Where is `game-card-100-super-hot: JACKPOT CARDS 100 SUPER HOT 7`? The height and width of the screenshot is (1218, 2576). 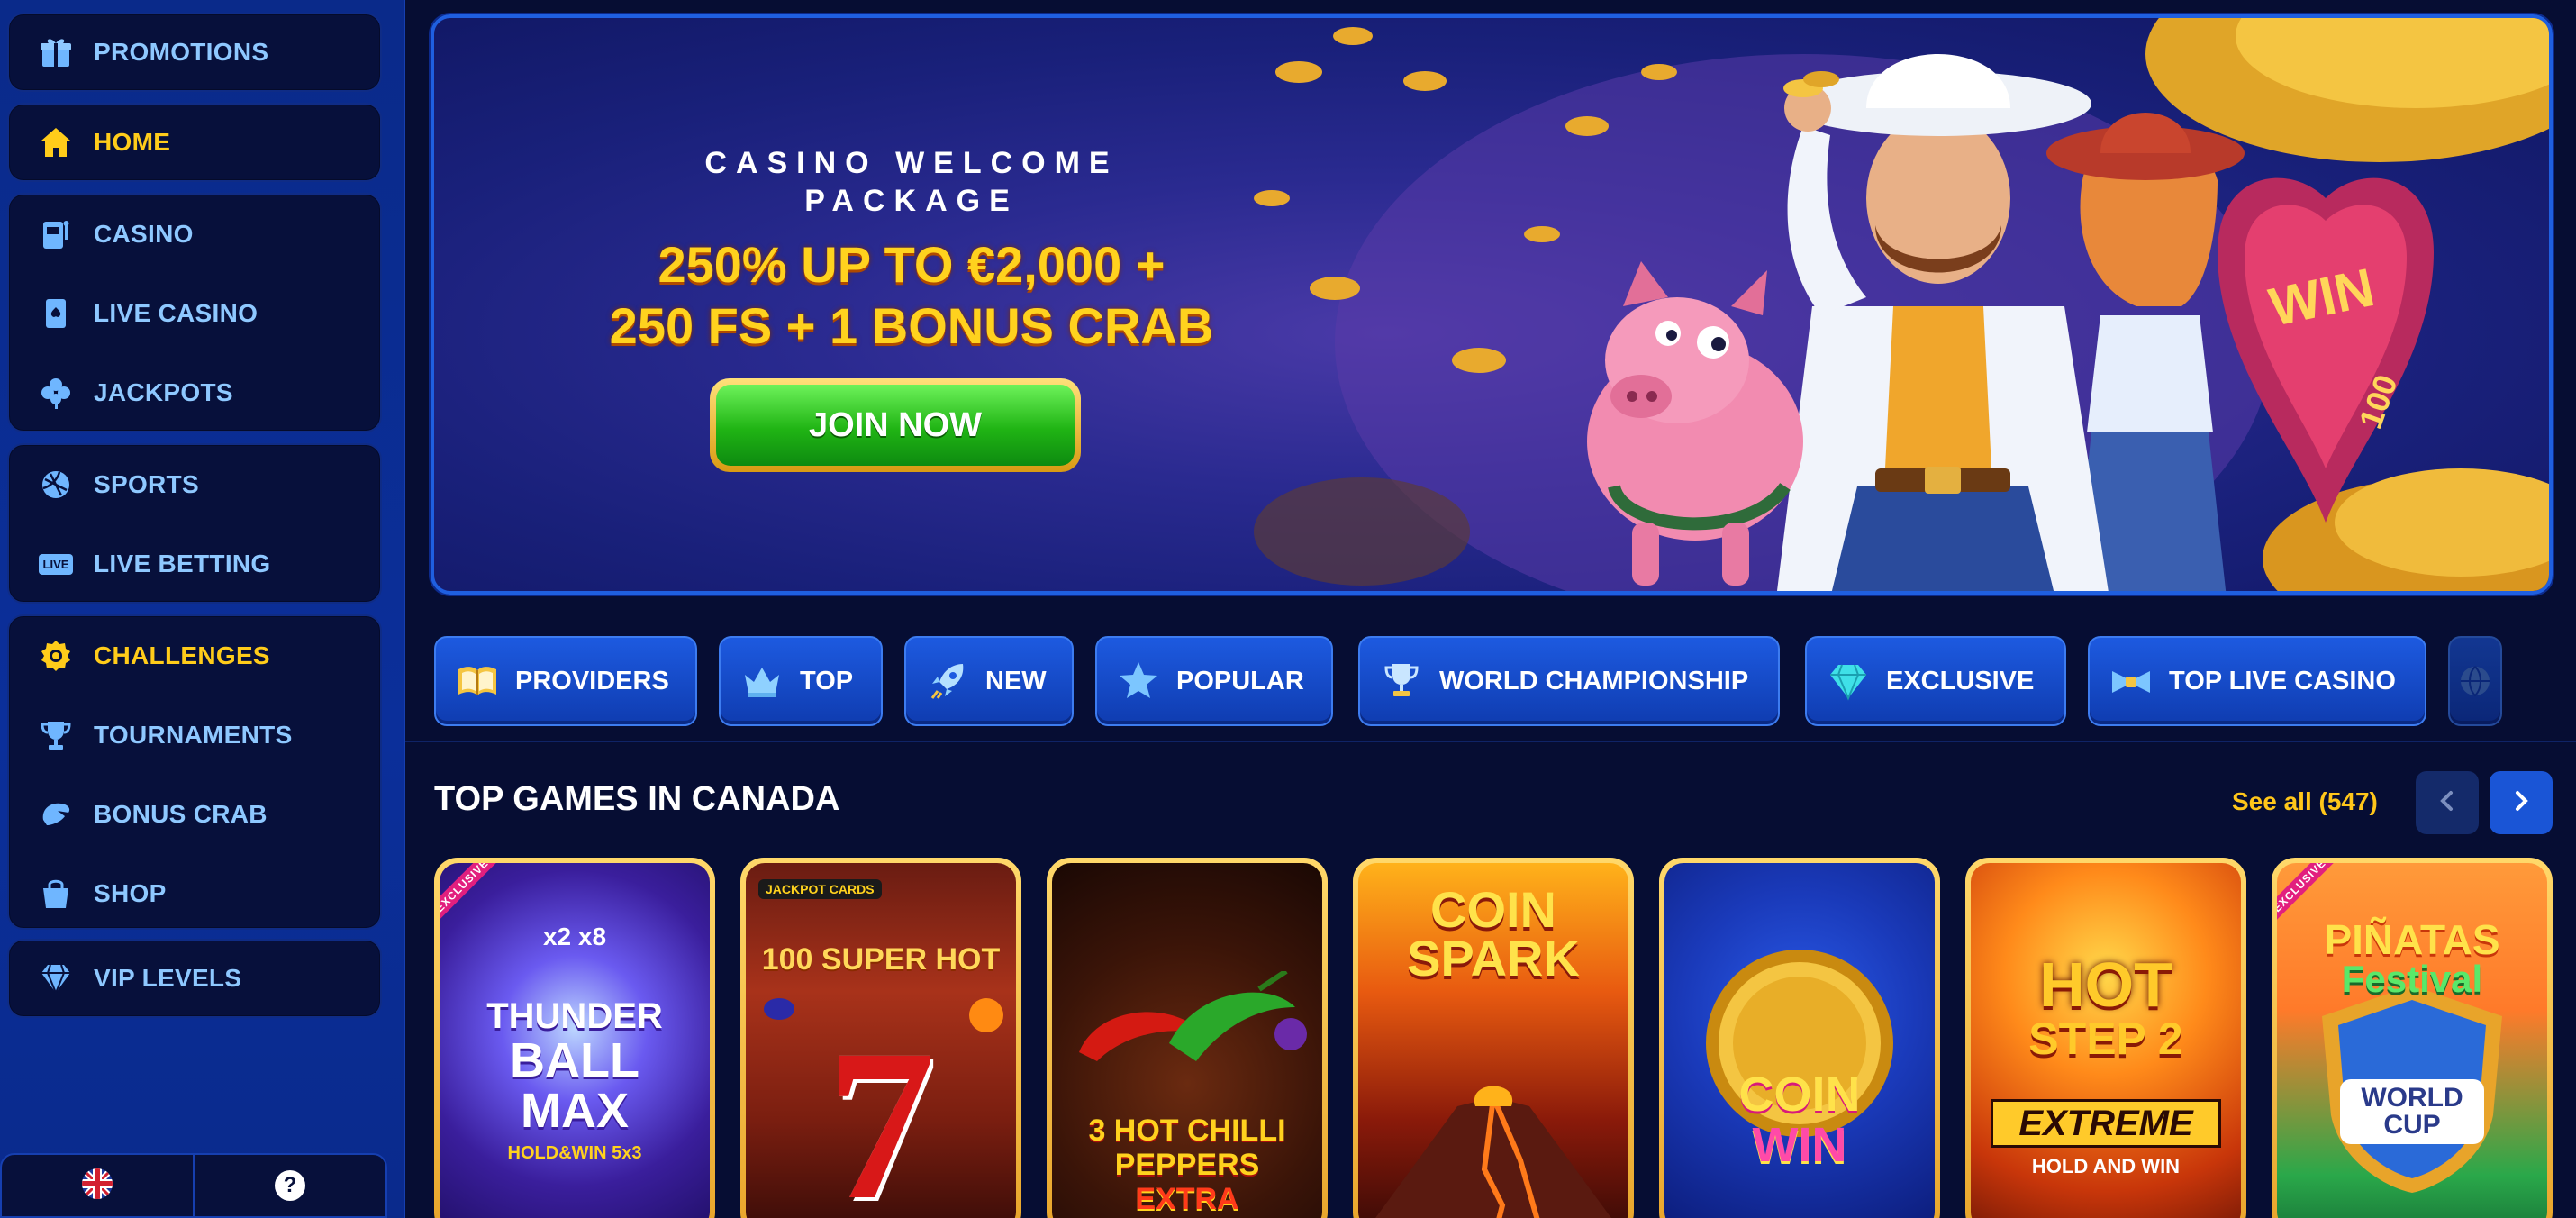 game-card-100-super-hot: JACKPOT CARDS 100 SUPER HOT 7 is located at coordinates (881, 1038).